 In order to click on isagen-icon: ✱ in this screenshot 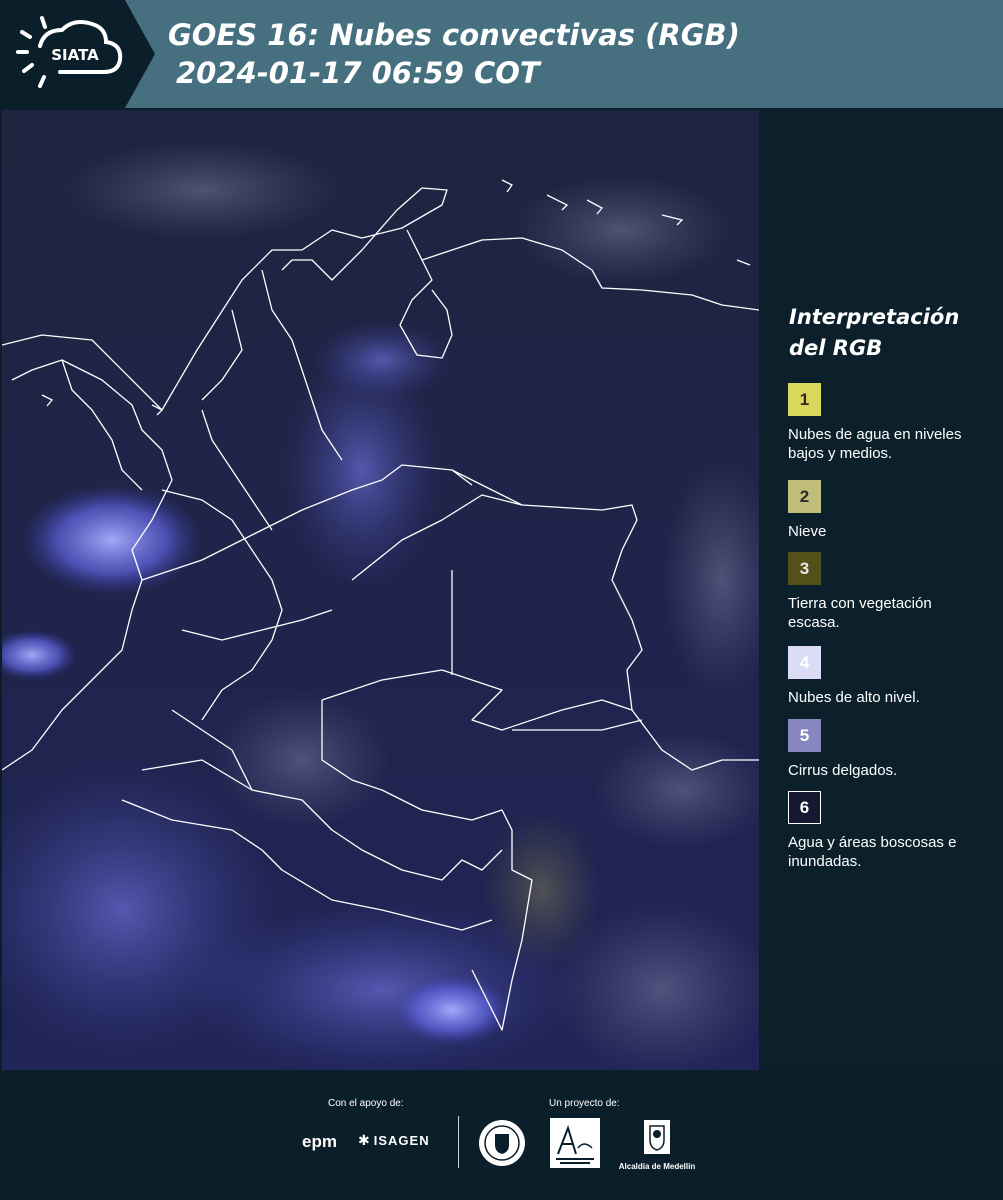, I will do `click(364, 1140)`.